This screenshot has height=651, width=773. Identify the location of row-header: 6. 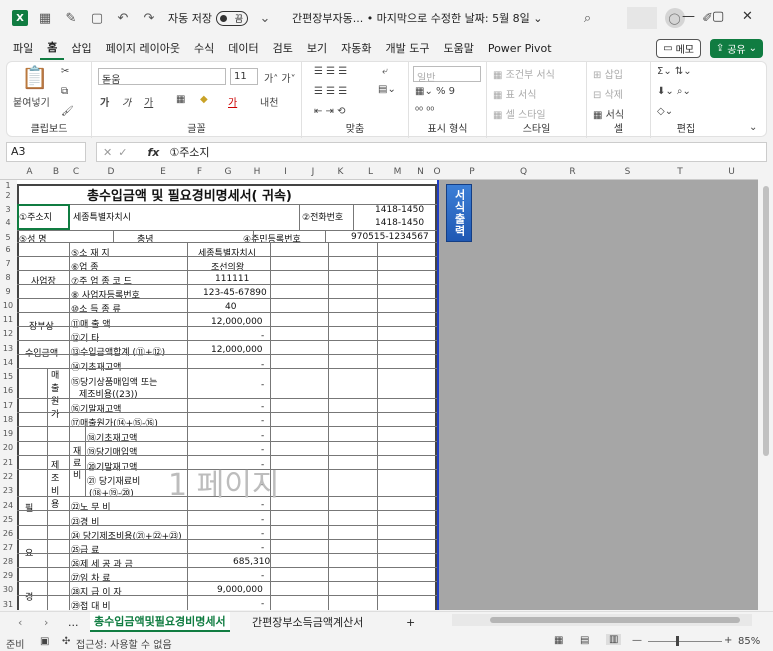
(8, 249).